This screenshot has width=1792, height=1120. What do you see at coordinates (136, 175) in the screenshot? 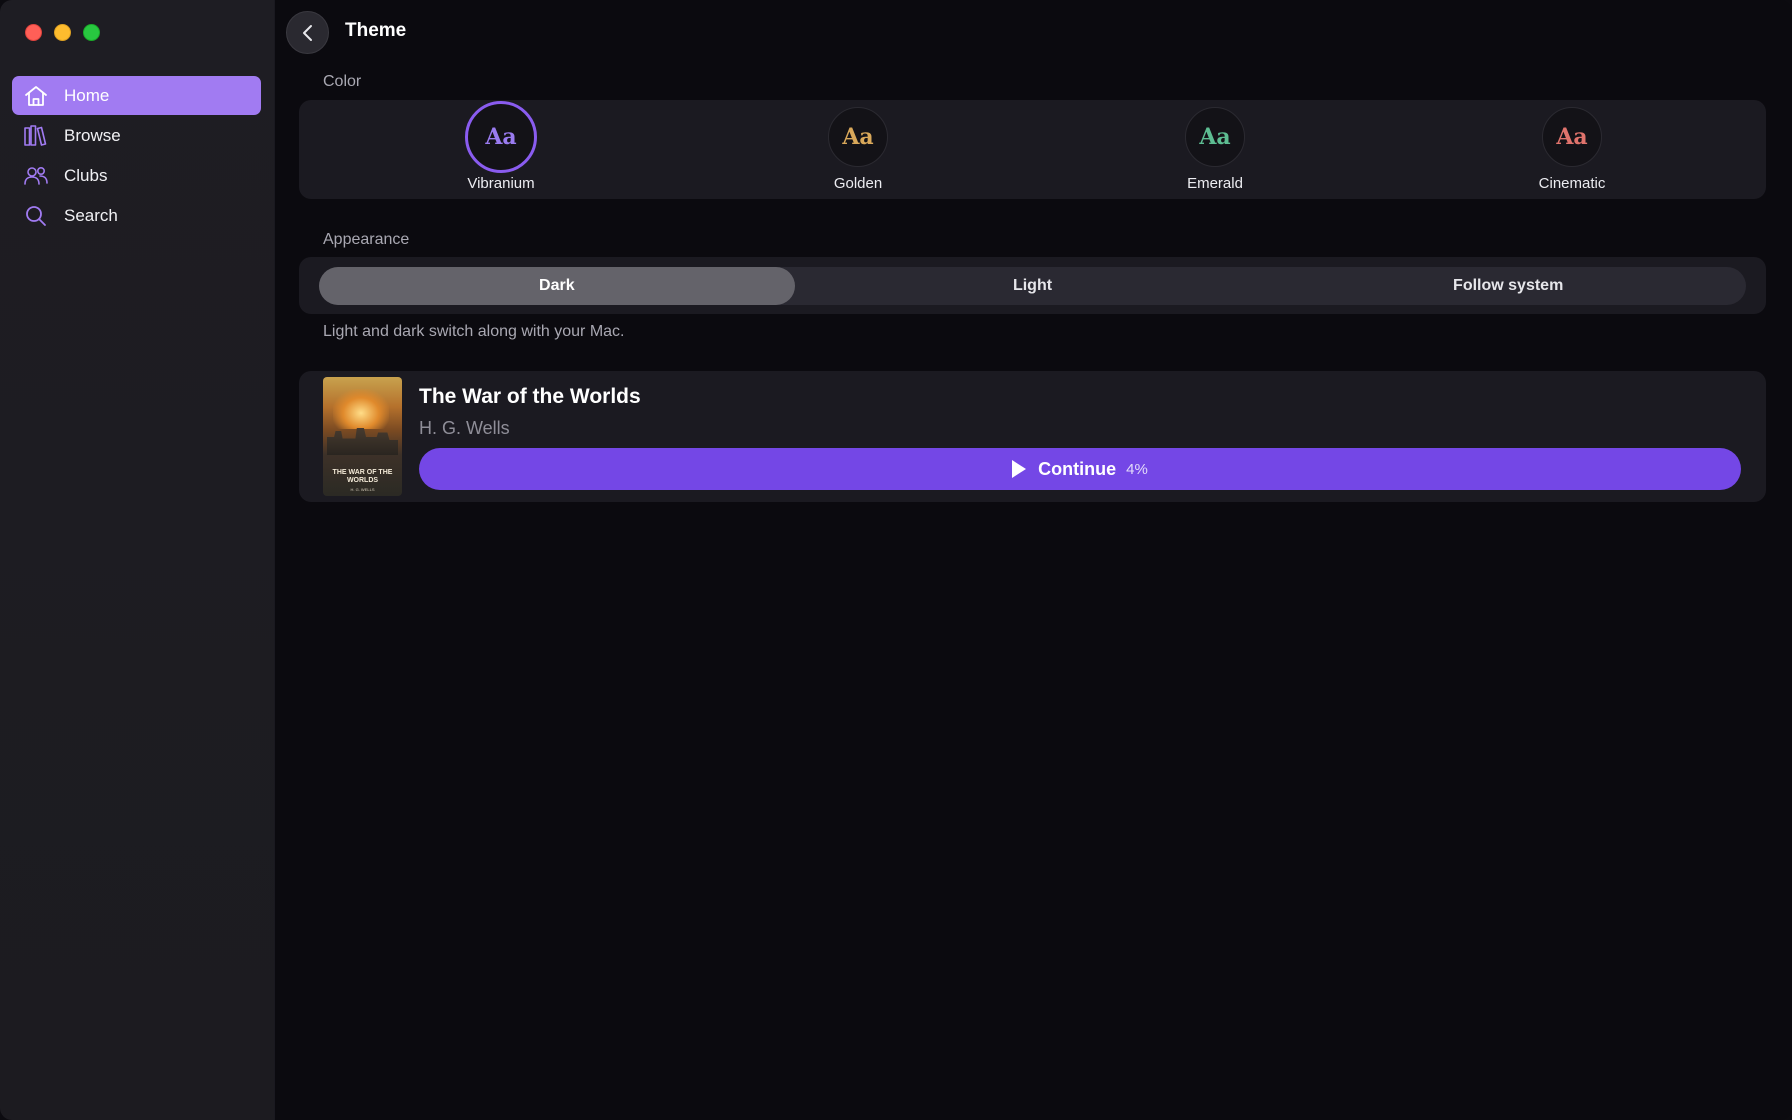
I see `sidebar-item-clubs: Clubs` at bounding box center [136, 175].